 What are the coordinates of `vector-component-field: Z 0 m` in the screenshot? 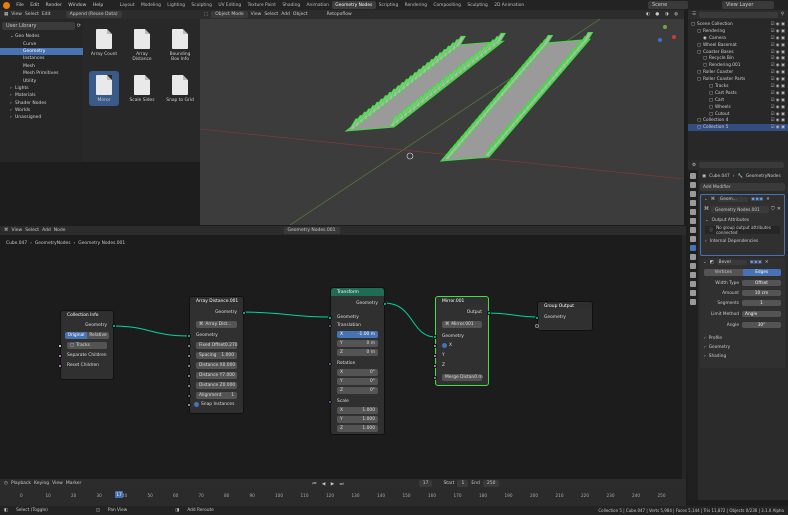 It's located at (357, 352).